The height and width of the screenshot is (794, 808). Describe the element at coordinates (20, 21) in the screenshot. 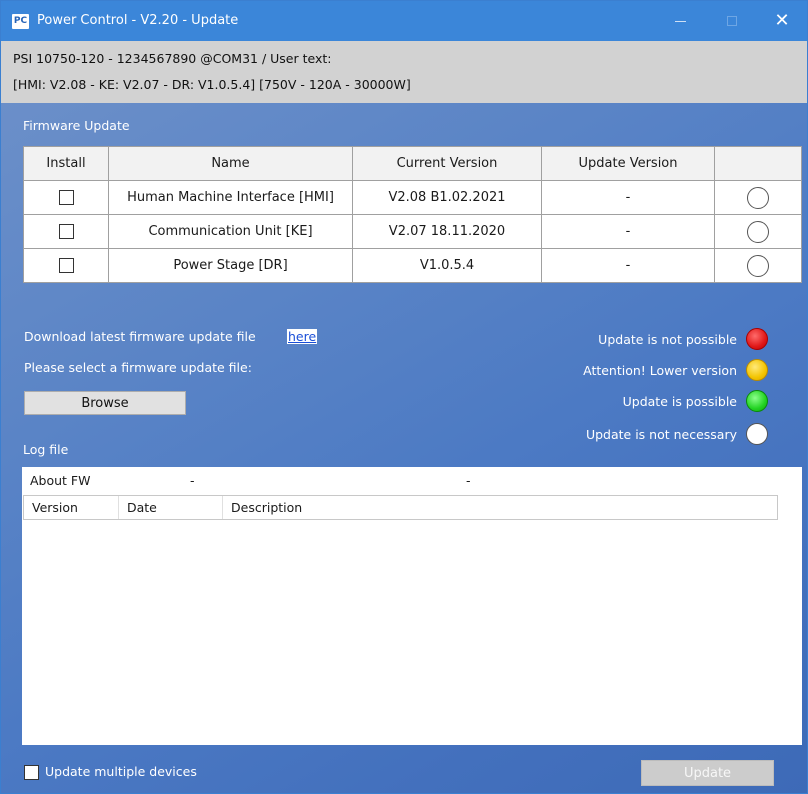

I see `app-logo-icon: PC` at that location.